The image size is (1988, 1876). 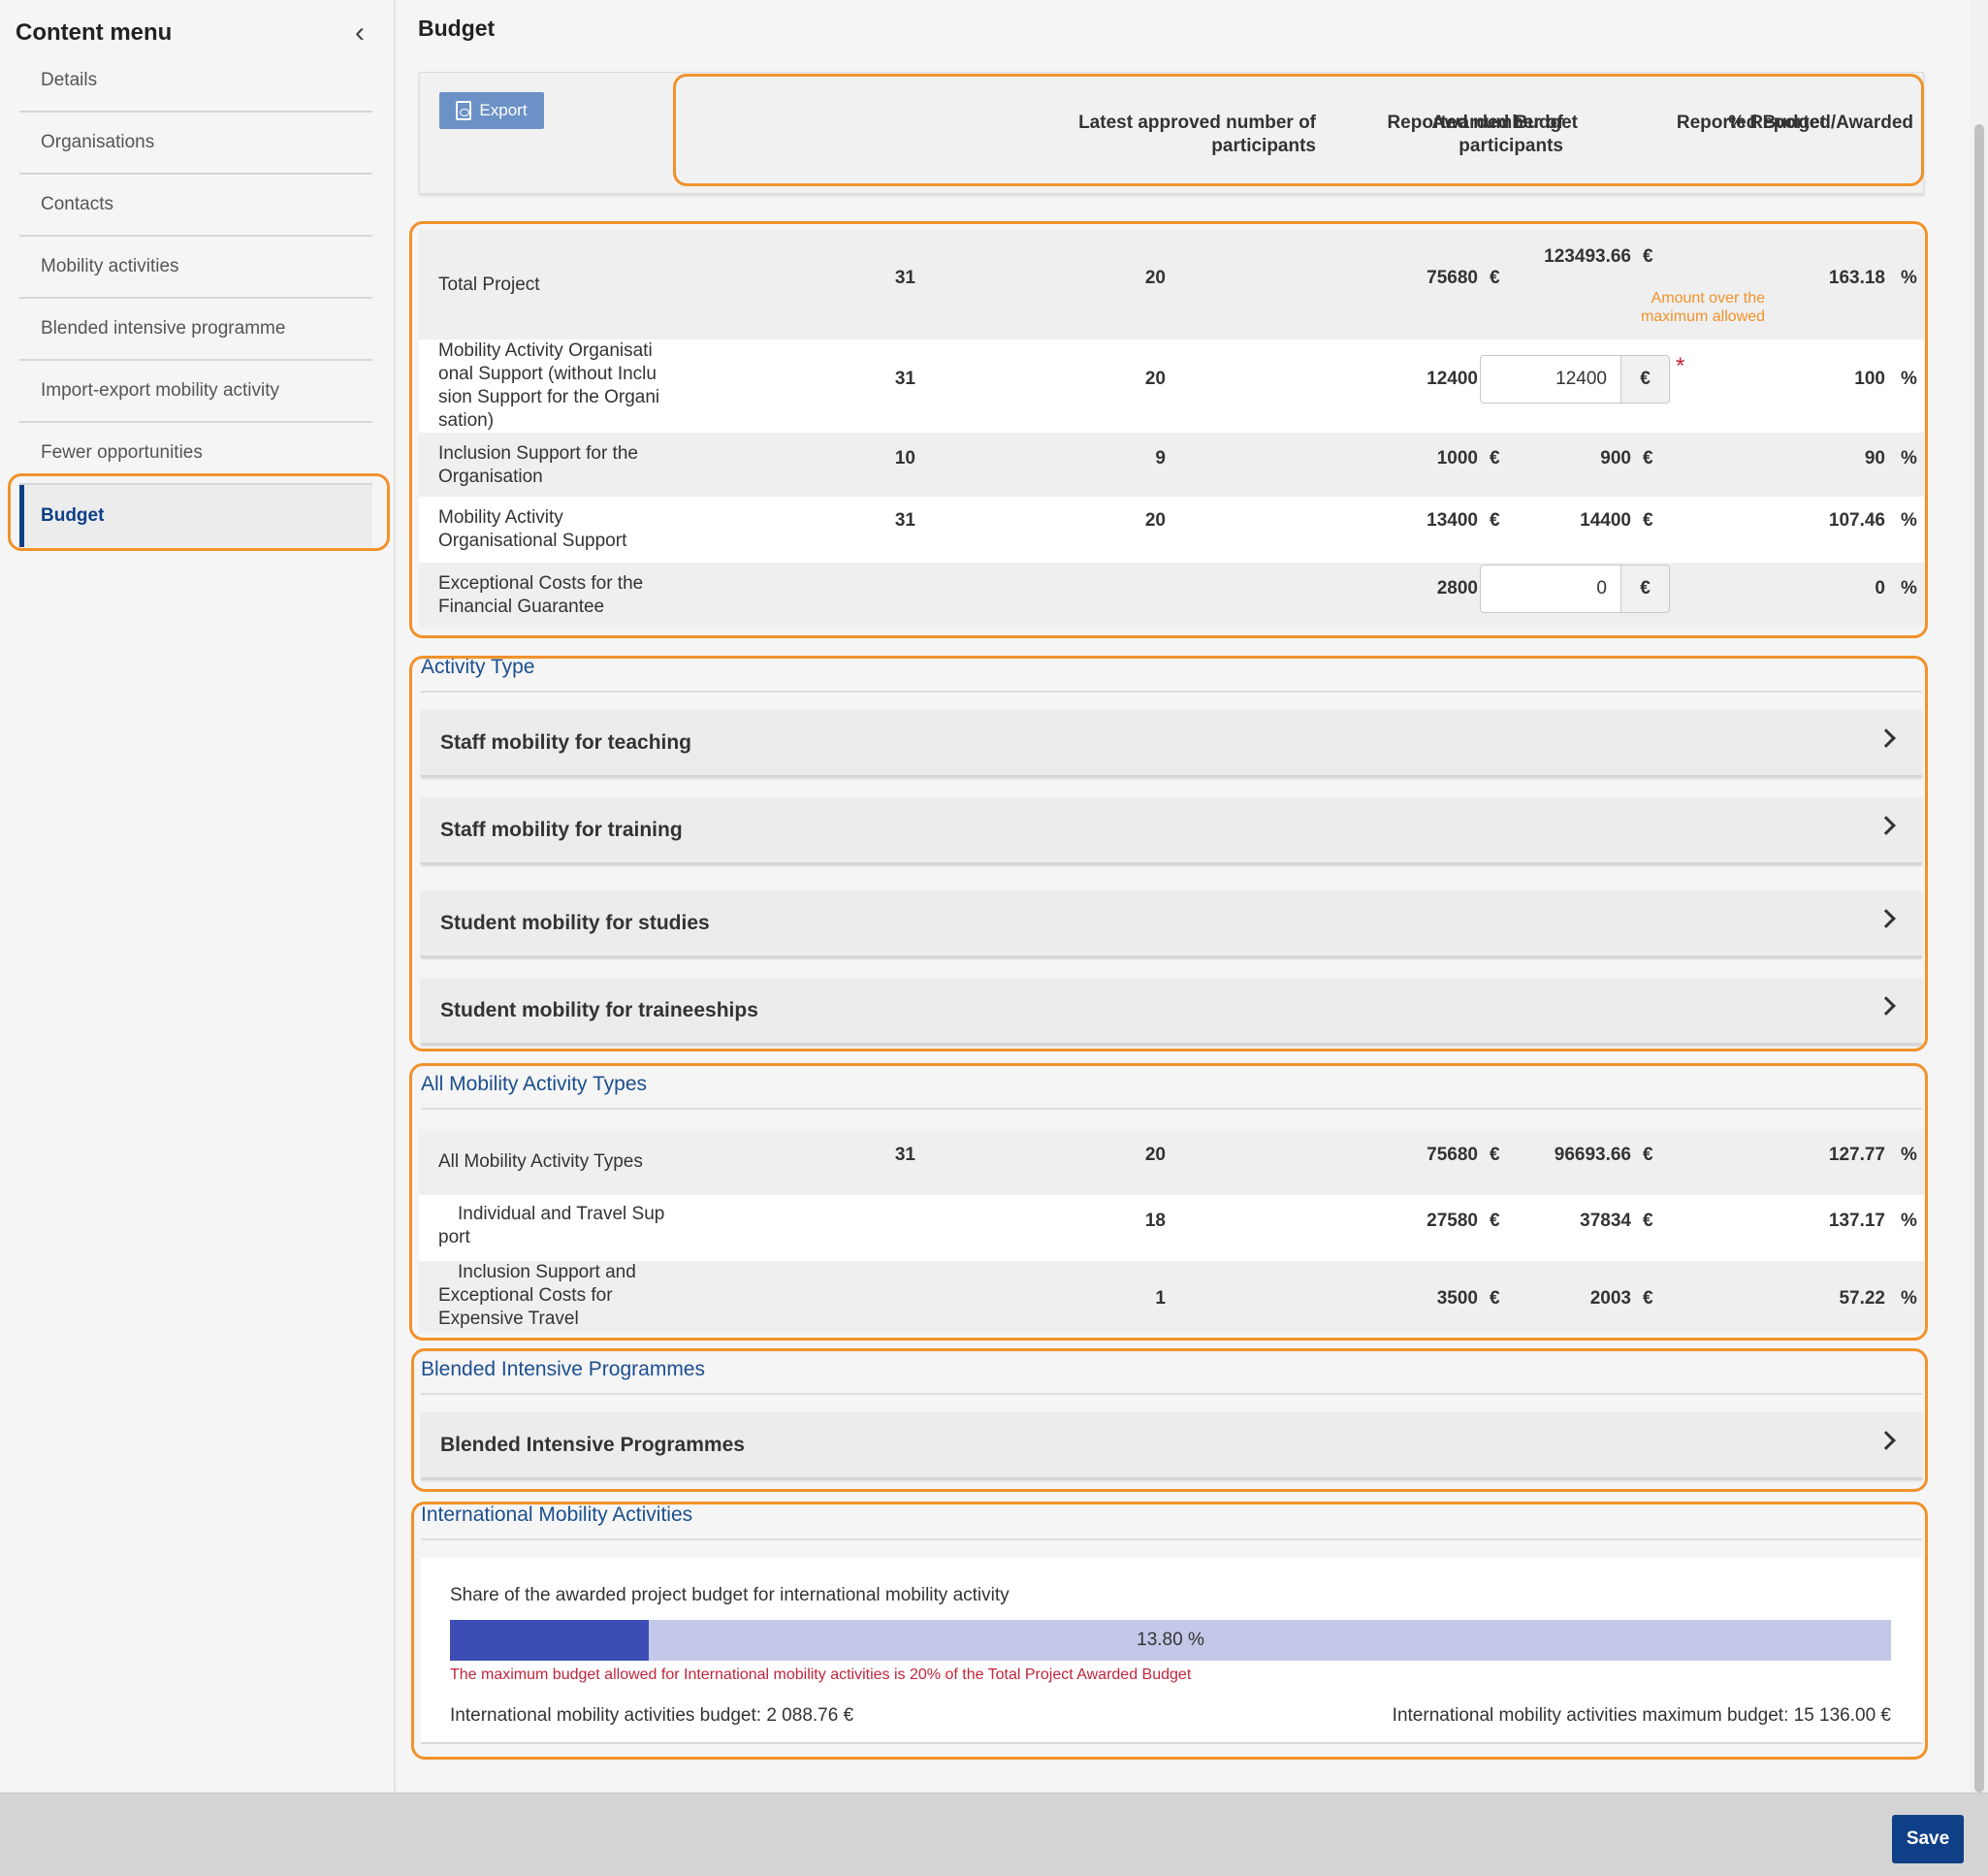 I want to click on footer-bar: Save, so click(x=994, y=1834).